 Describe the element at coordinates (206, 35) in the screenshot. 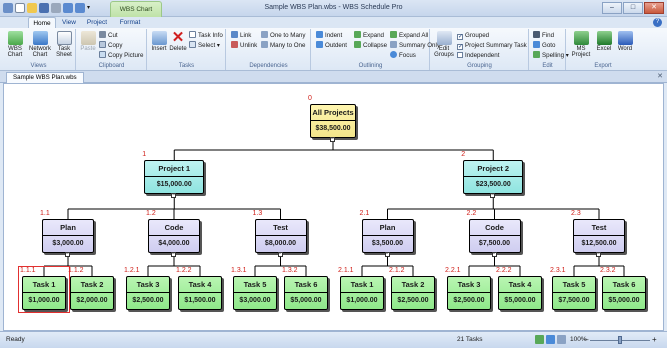

I see `task-info-button: Task Info` at that location.